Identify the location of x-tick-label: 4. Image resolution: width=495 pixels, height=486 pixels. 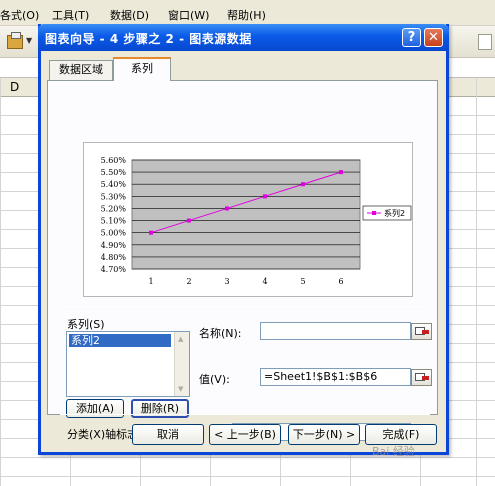
(264, 281).